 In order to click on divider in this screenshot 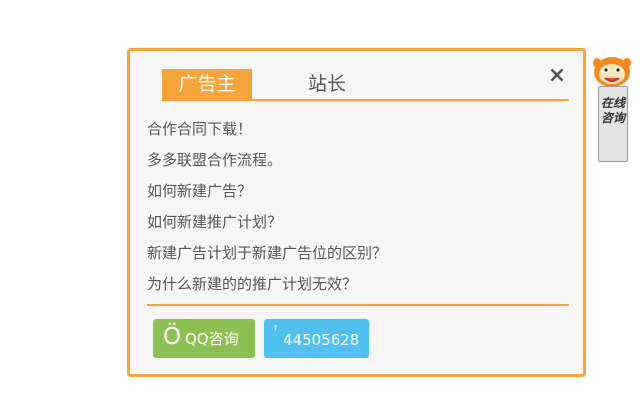, I will do `click(358, 305)`.